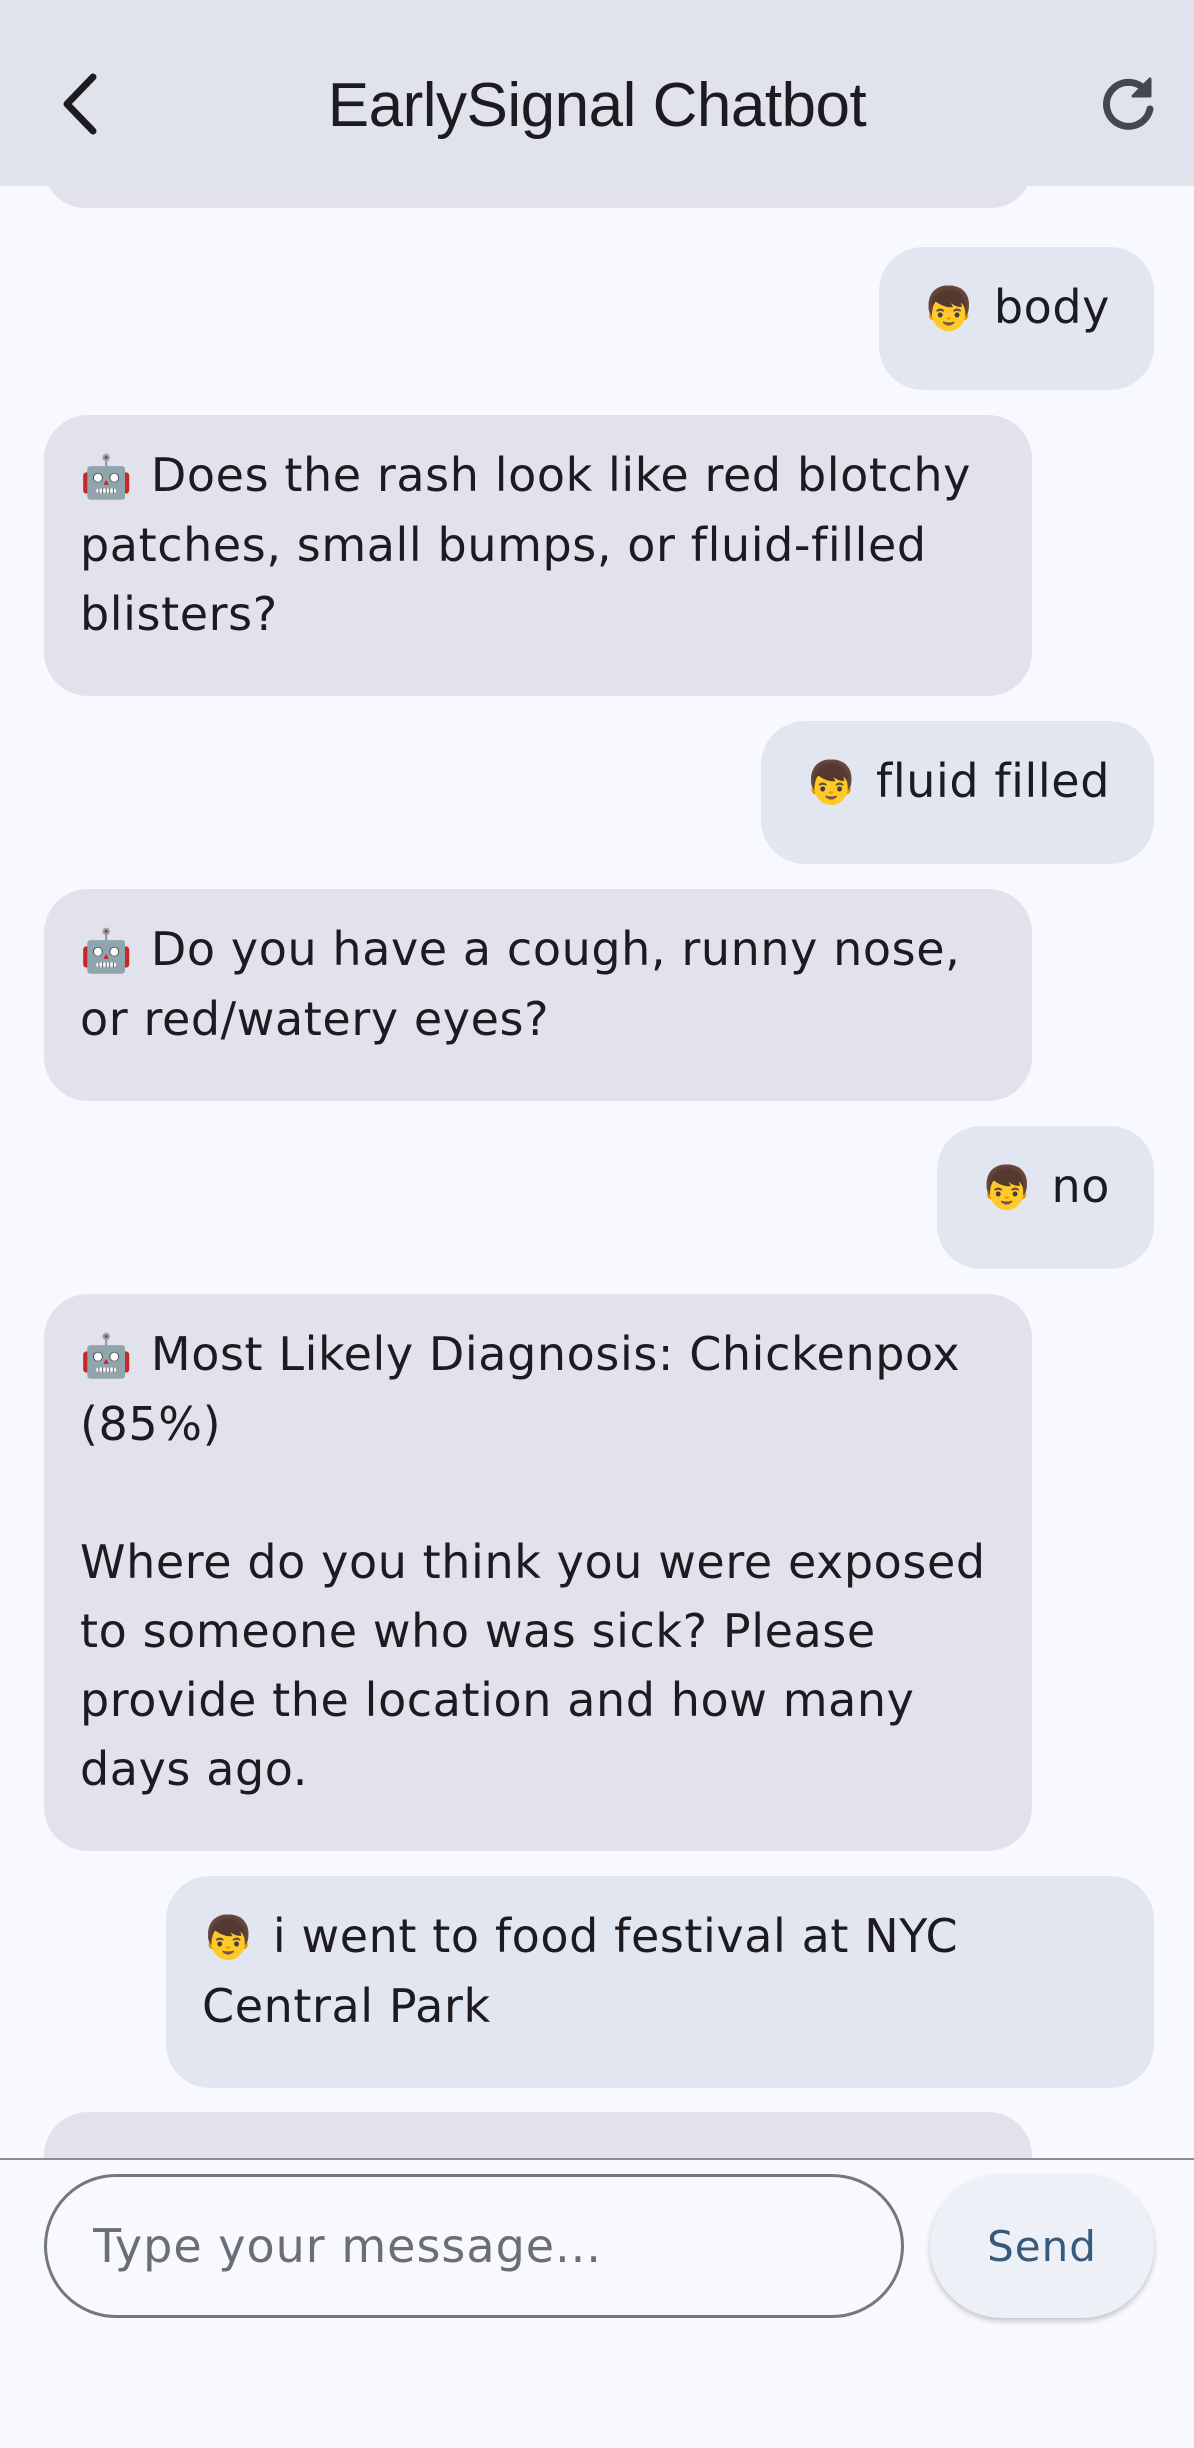 The image size is (1194, 2448). I want to click on refresh-button, so click(1128, 104).